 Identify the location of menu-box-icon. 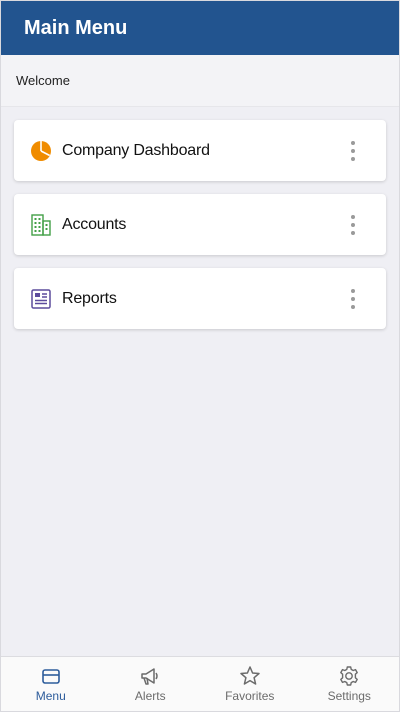
(51, 676).